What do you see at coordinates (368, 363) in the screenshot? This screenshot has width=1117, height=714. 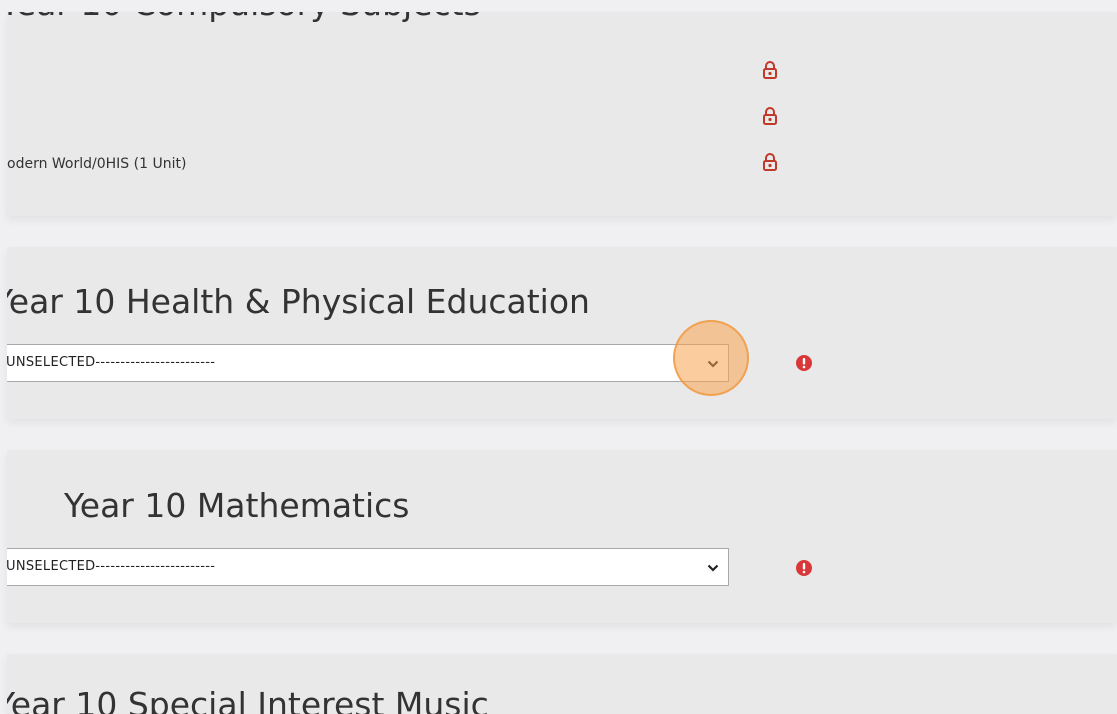 I see `hpe-subject-select: UNSELECTED------------------------` at bounding box center [368, 363].